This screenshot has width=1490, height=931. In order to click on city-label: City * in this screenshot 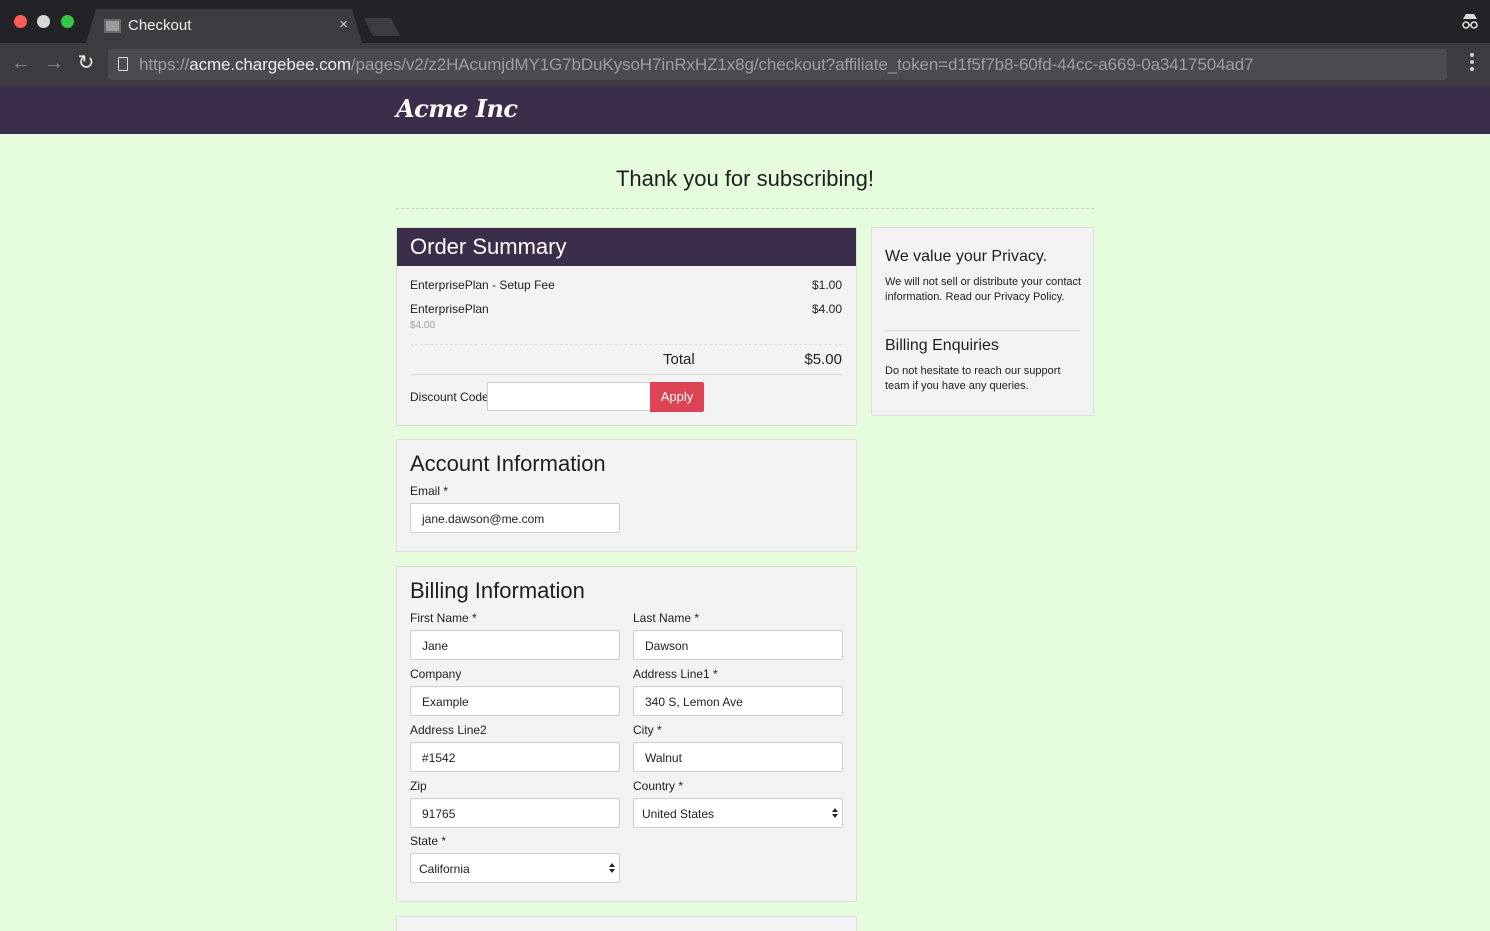, I will do `click(647, 730)`.